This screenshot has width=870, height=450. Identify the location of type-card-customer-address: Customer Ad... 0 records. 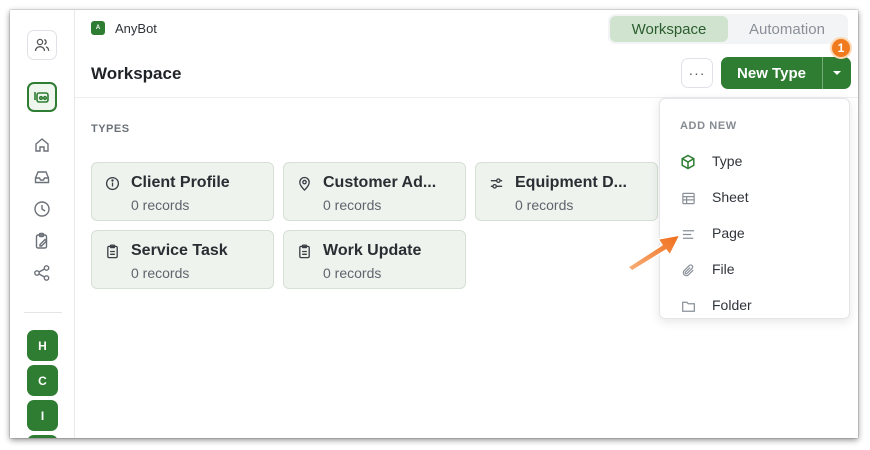
(374, 191).